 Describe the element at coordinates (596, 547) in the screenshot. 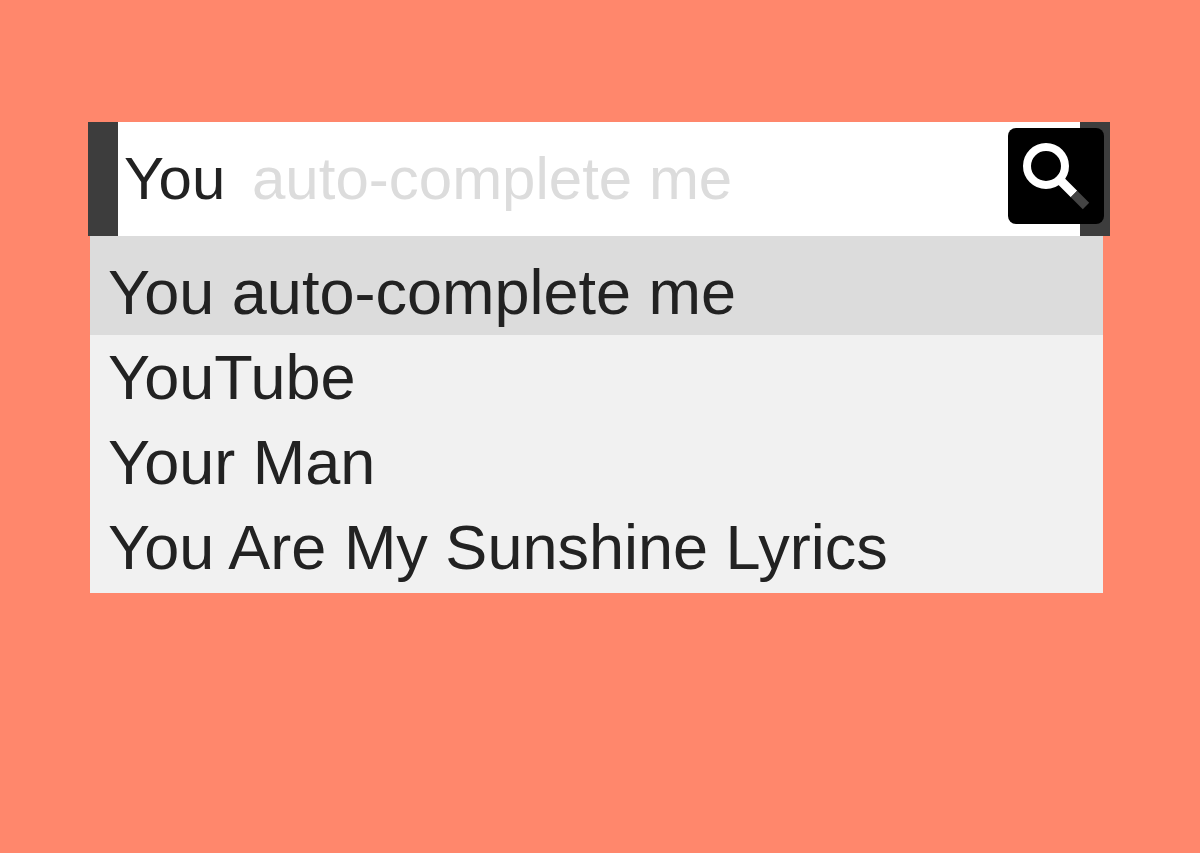

I see `suggestion-item: You Are My Sunshine Lyrics` at that location.